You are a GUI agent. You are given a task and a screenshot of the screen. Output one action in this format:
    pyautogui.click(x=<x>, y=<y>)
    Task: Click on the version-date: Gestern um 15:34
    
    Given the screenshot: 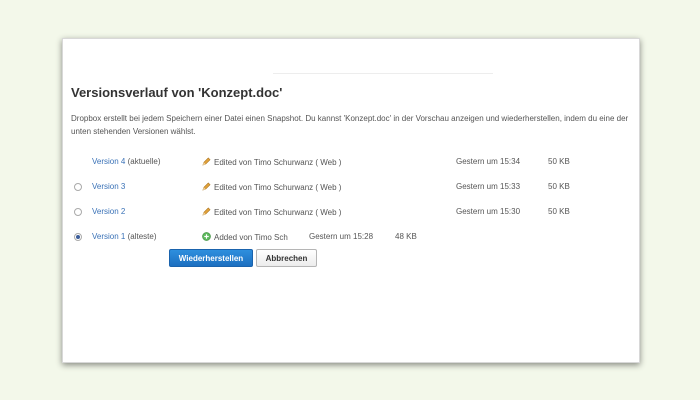 What is the action you would take?
    pyautogui.click(x=488, y=161)
    